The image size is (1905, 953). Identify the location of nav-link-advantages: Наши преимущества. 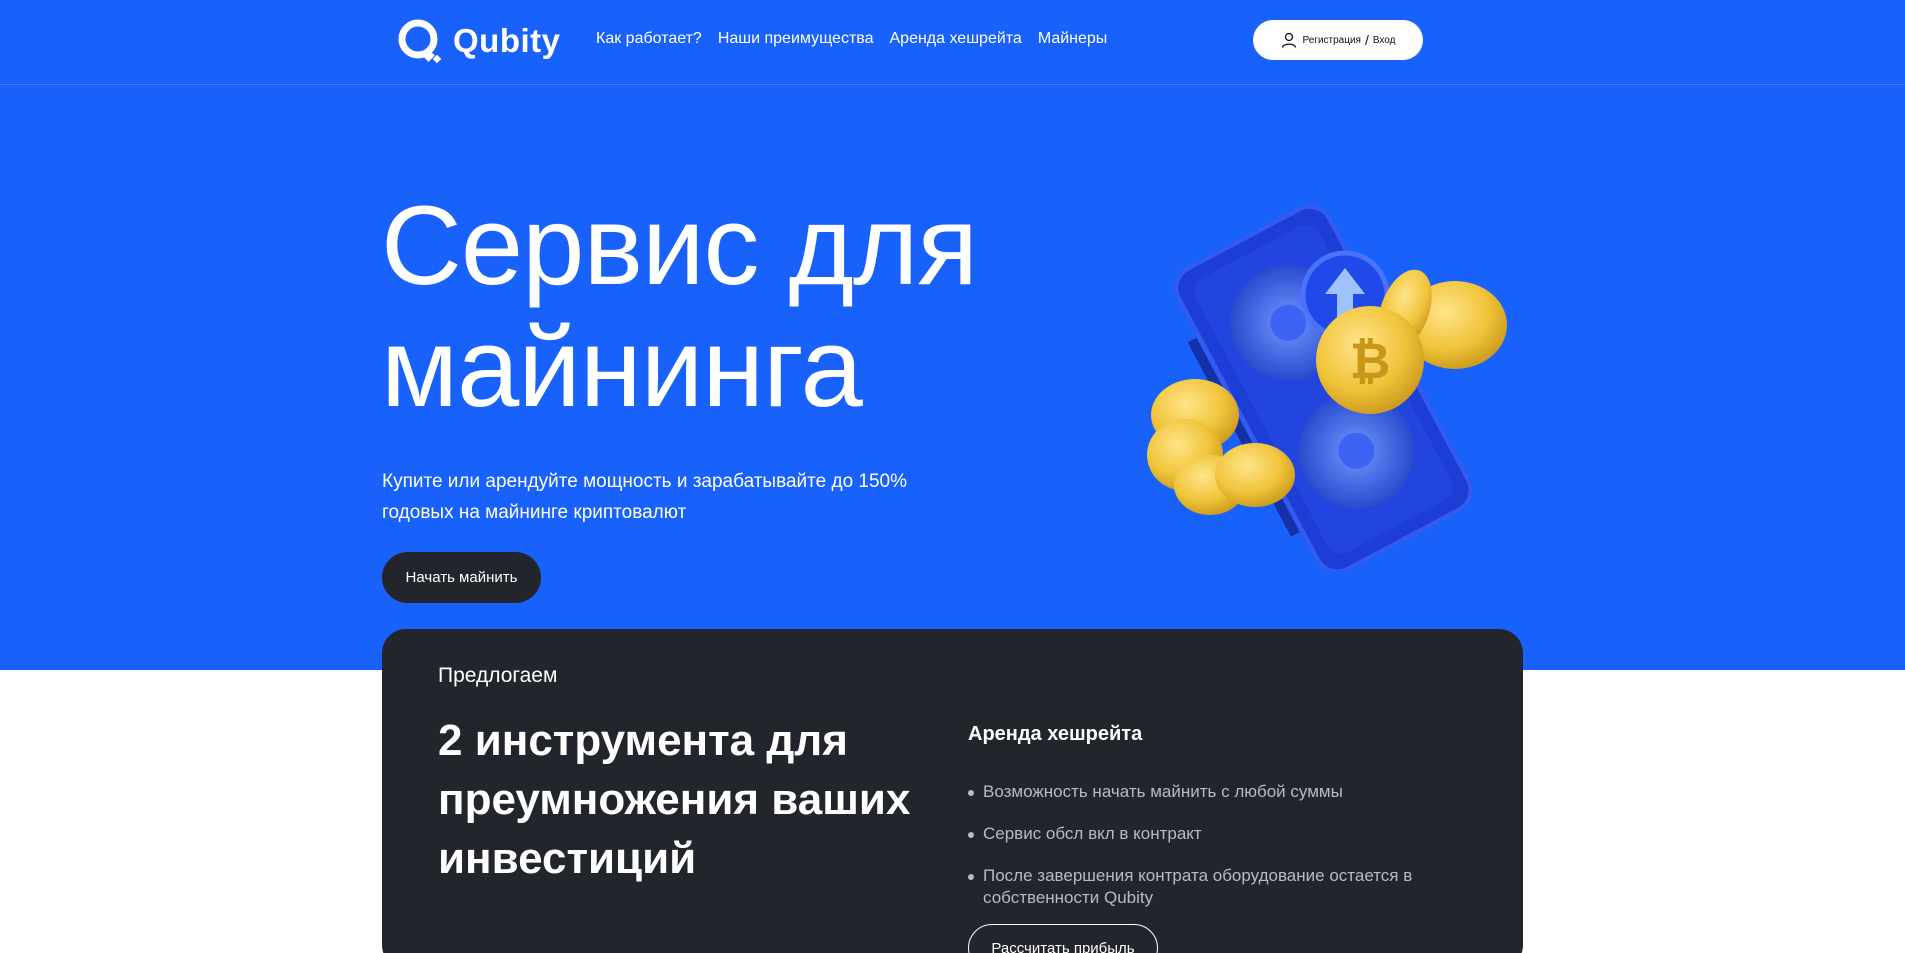
(796, 39).